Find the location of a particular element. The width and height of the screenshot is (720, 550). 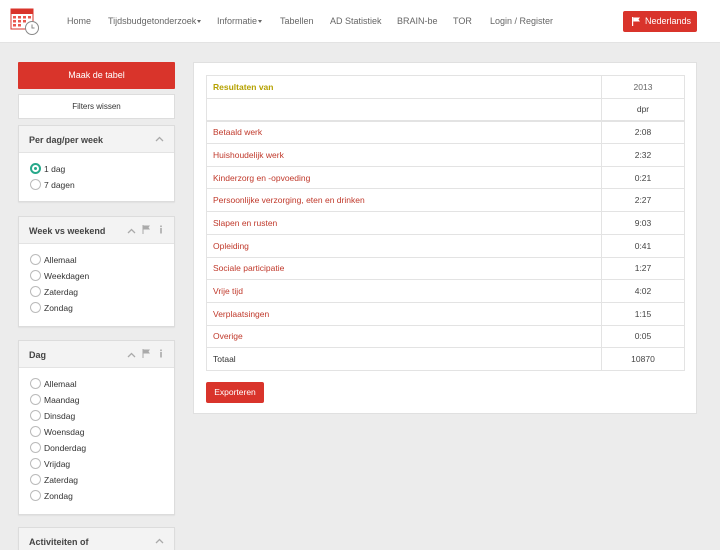

activity-value: 4:02 is located at coordinates (643, 291).